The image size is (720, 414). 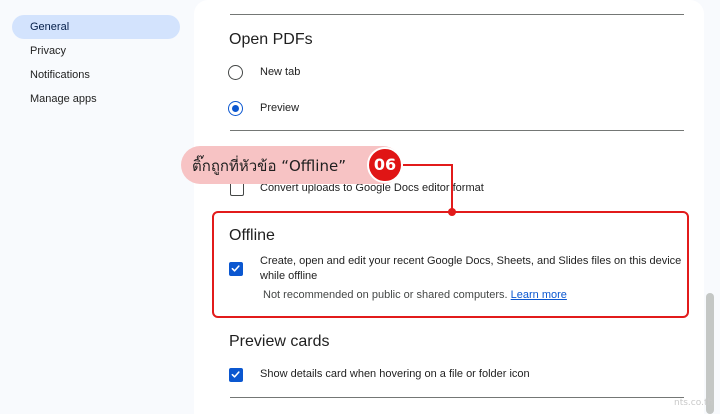 What do you see at coordinates (428, 165) in the screenshot?
I see `annotation-connector-horizontal` at bounding box center [428, 165].